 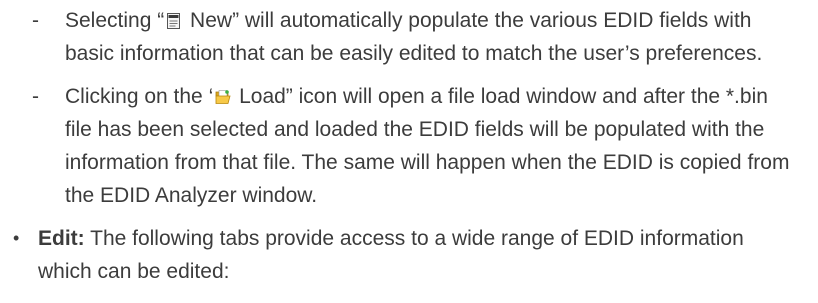 I want to click on text-before-load-icon: Clicking on the ‘, so click(x=139, y=96).